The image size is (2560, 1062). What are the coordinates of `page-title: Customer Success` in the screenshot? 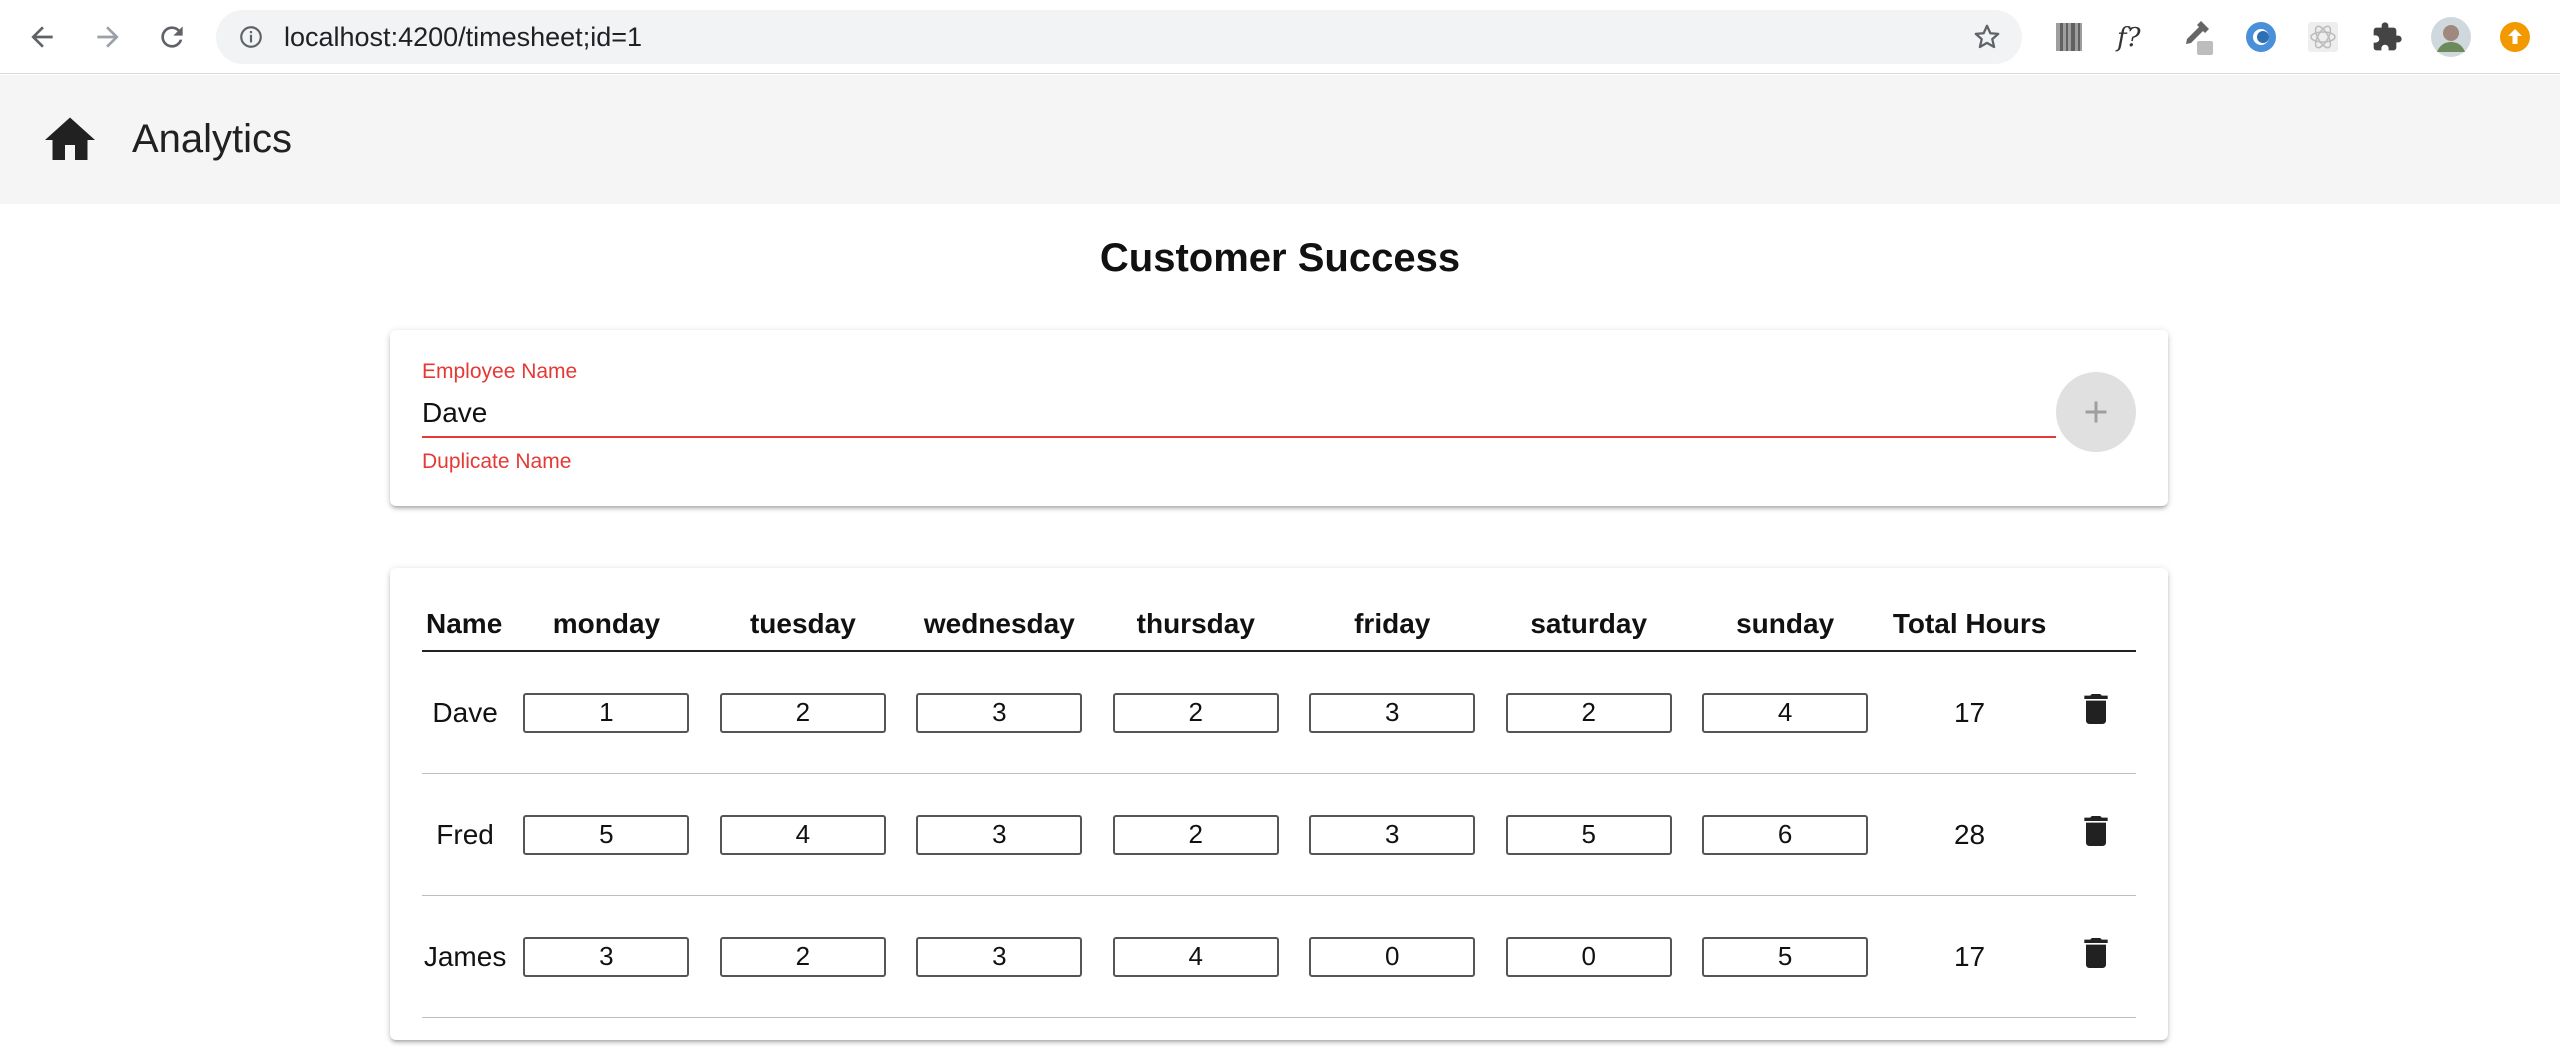 It's located at (1280, 258).